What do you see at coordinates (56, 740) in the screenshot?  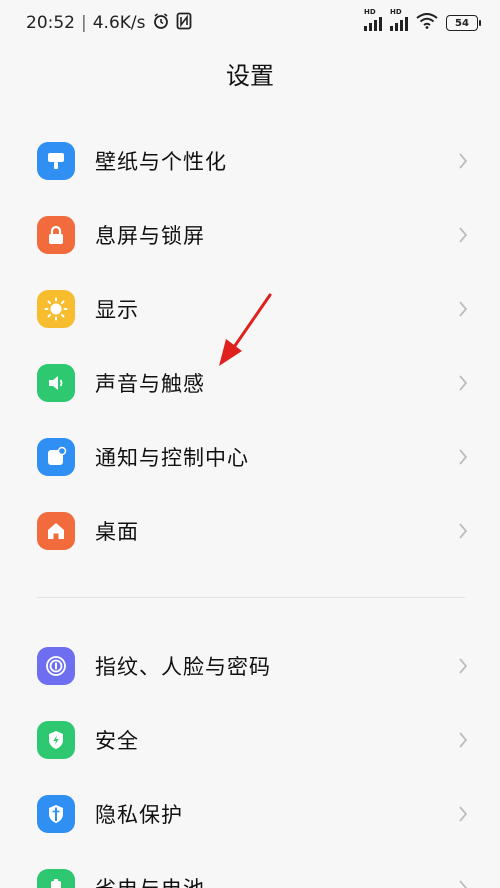 I see `shield-icon` at bounding box center [56, 740].